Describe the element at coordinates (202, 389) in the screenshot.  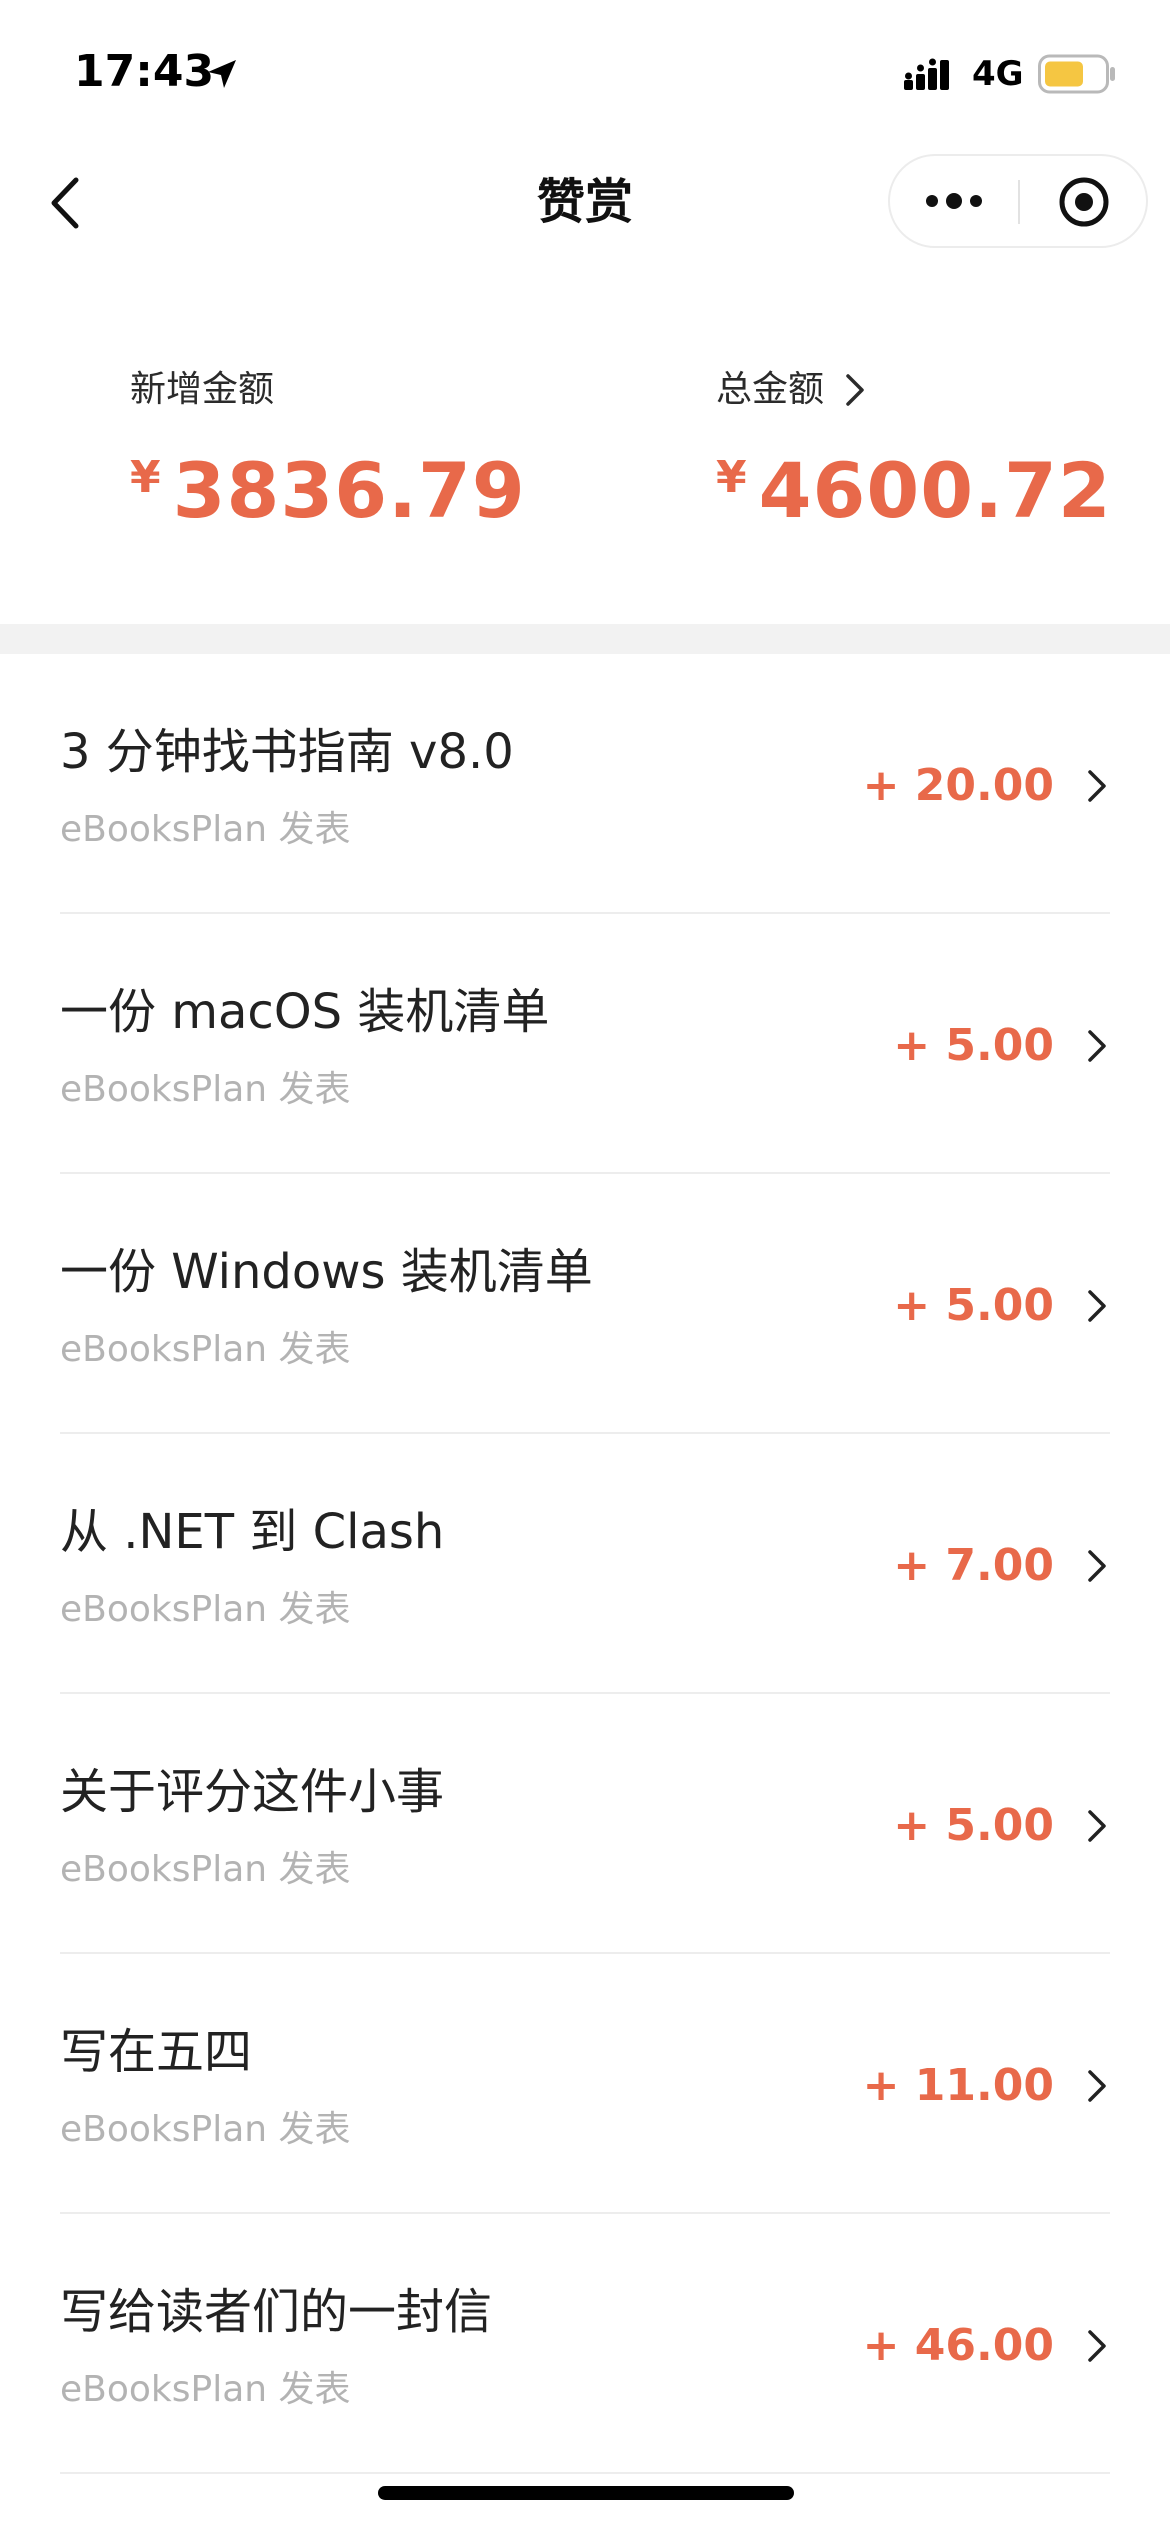
I see `new-amount-label: 新增金额` at that location.